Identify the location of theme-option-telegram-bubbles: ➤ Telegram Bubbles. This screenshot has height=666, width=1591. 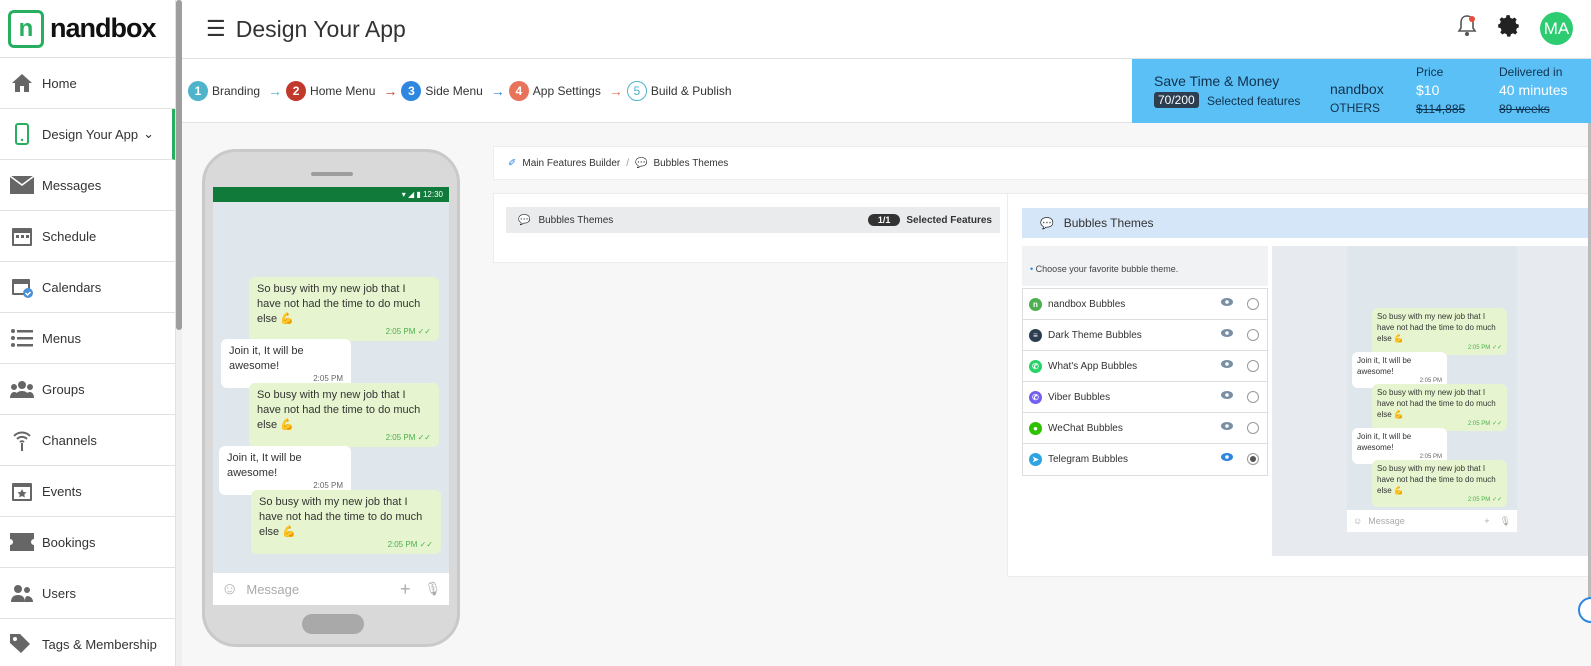
(1145, 459).